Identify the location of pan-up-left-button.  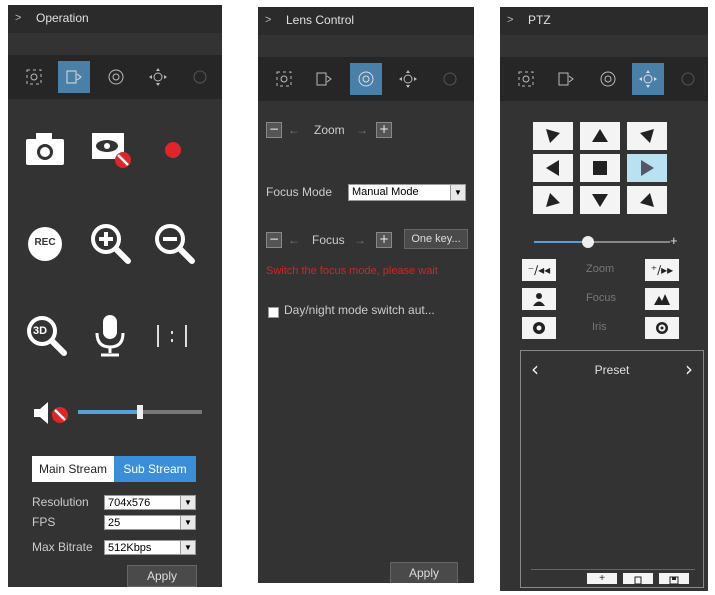
(553, 136).